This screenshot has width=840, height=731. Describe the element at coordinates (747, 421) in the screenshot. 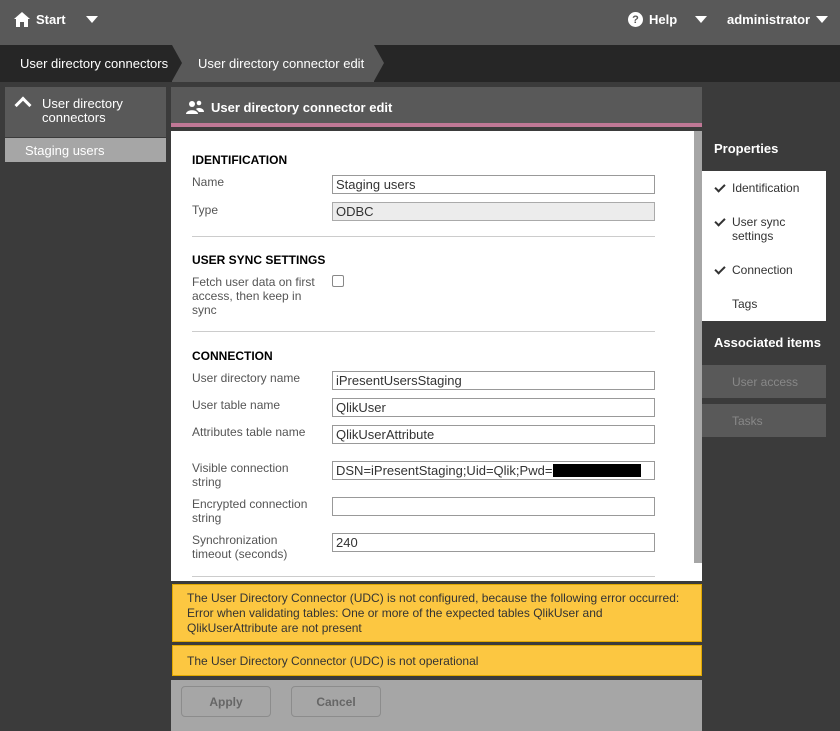

I see `associated-item-label: Tasks` at that location.